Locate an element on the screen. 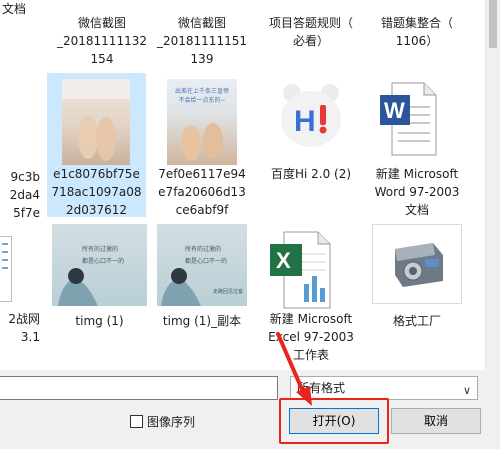 The height and width of the screenshot is (449, 500). file-item-wechat-screenshot-2: 微信截图 _20181111151 139 is located at coordinates (202, 35).